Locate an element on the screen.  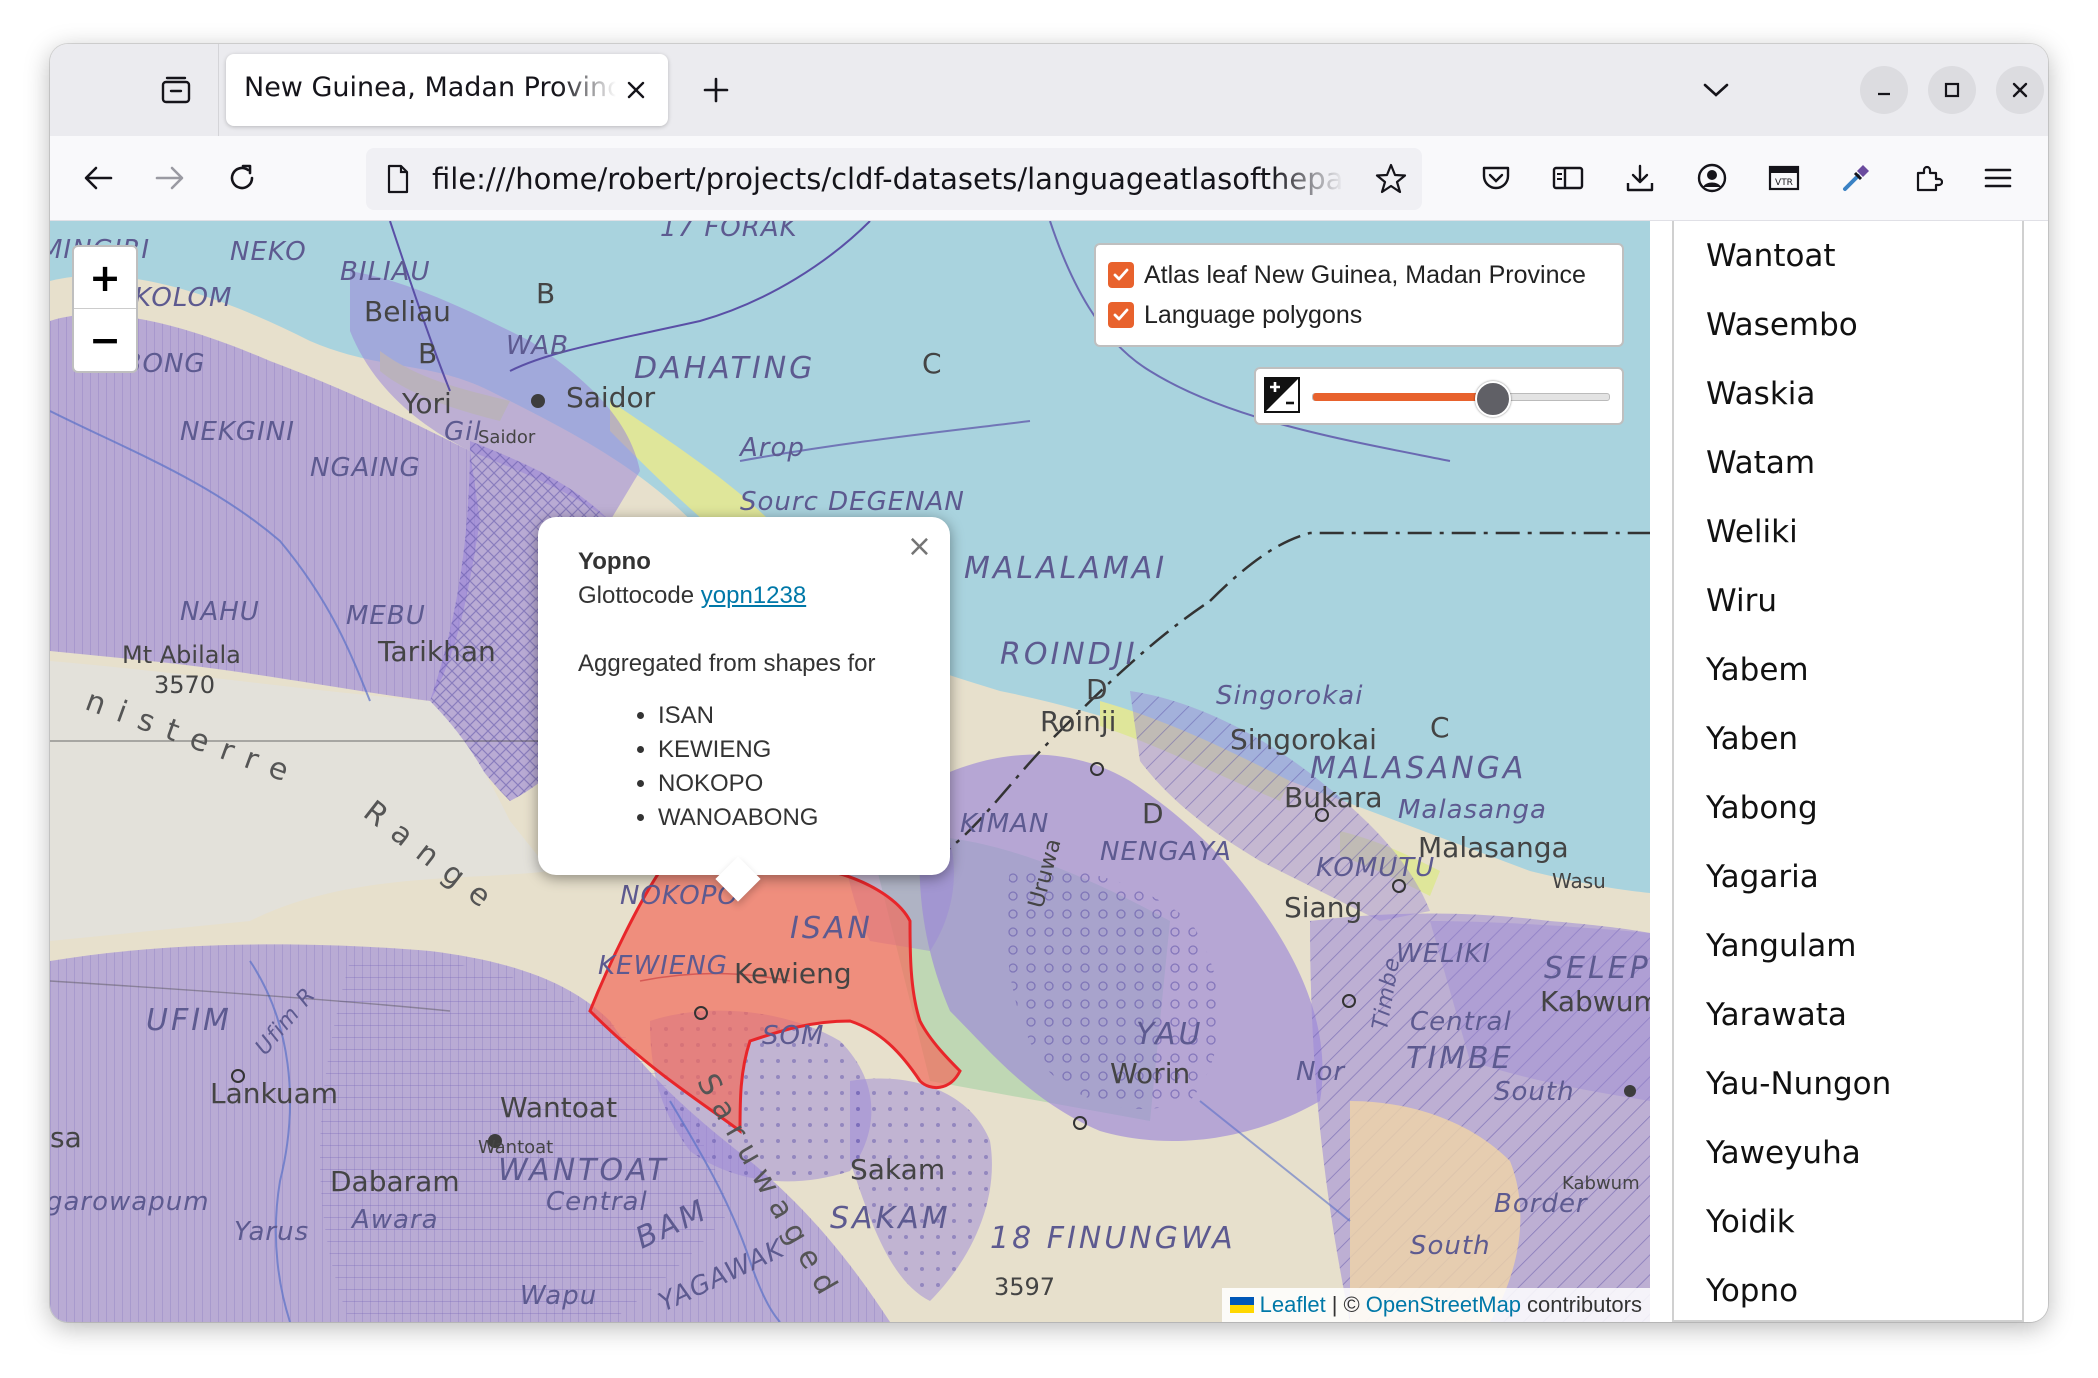
account-button is located at coordinates (1712, 178).